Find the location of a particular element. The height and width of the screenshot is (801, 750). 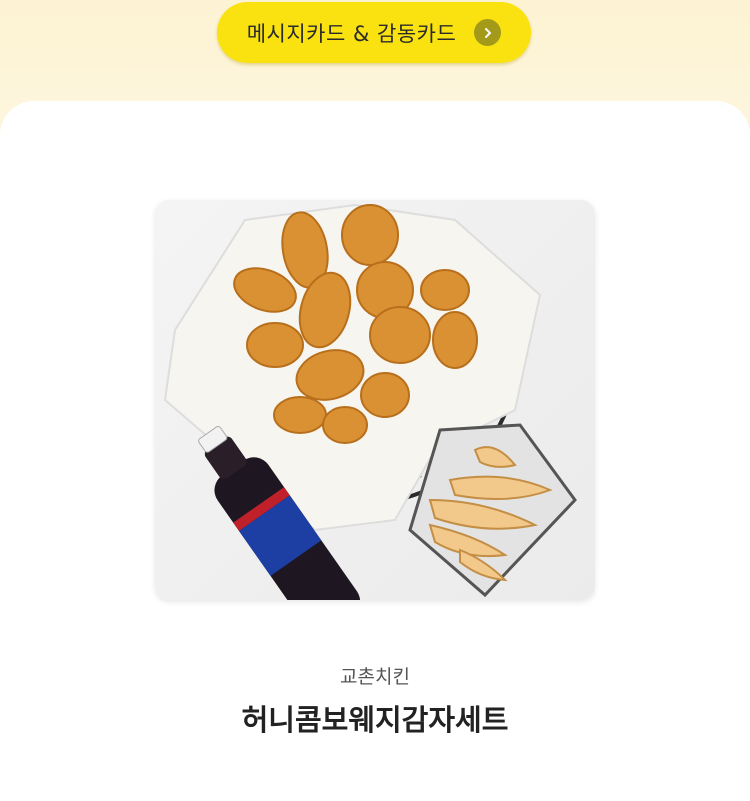

message-card-button: 메시지카드 & 감동카드 is located at coordinates (374, 32).